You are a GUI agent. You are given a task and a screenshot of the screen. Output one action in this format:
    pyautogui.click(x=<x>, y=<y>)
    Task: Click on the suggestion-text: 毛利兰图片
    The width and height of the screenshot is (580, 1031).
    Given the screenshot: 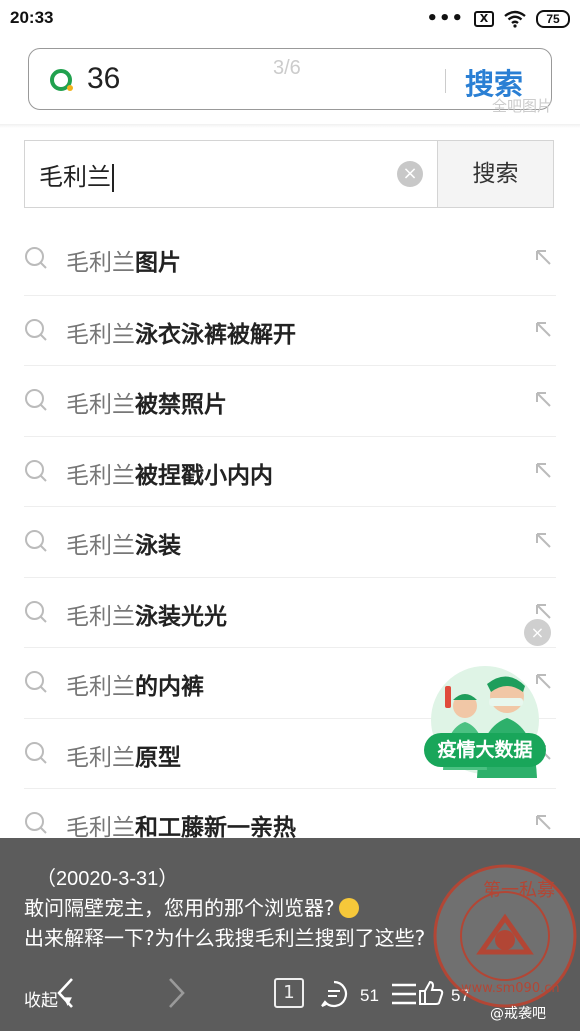 What is the action you would take?
    pyautogui.click(x=123, y=260)
    